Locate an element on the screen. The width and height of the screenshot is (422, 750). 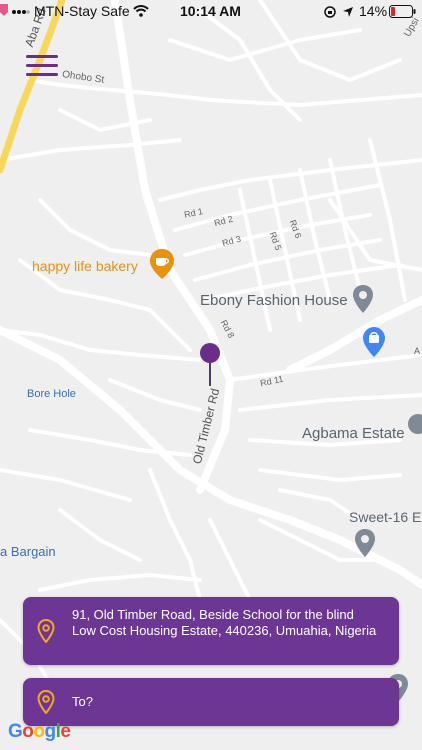
cafe-pin-icon is located at coordinates (162, 264).